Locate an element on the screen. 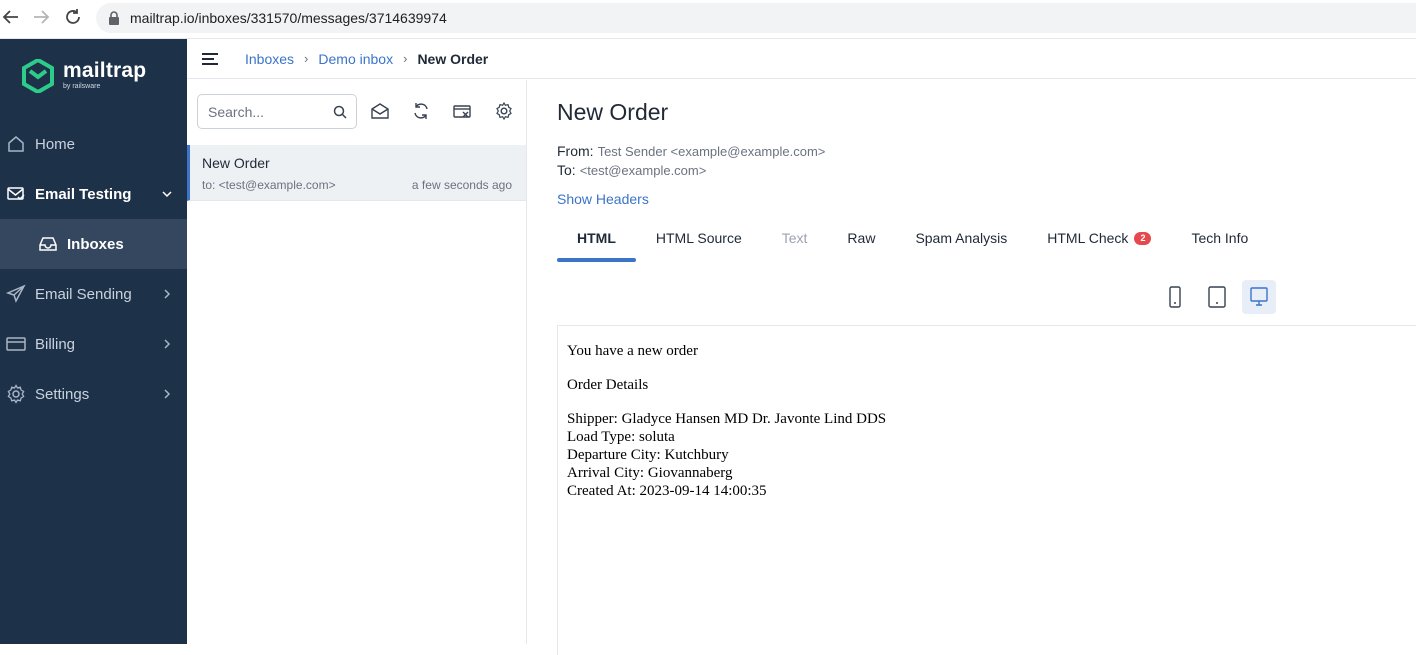 Image resolution: width=1416 pixels, height=655 pixels. desktop-view-button is located at coordinates (1259, 297).